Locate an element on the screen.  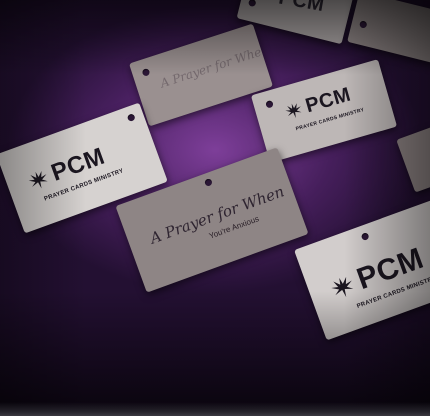
card-logo: PCM is located at coordinates (302, 8).